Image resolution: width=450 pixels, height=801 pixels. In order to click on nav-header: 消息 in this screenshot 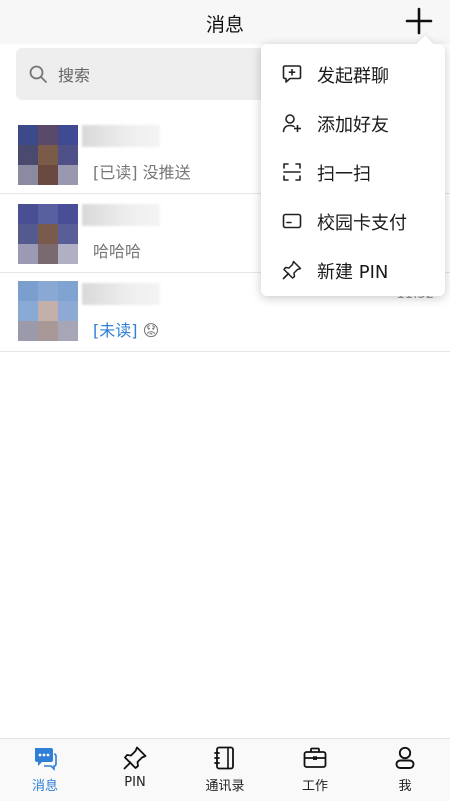, I will do `click(225, 22)`.